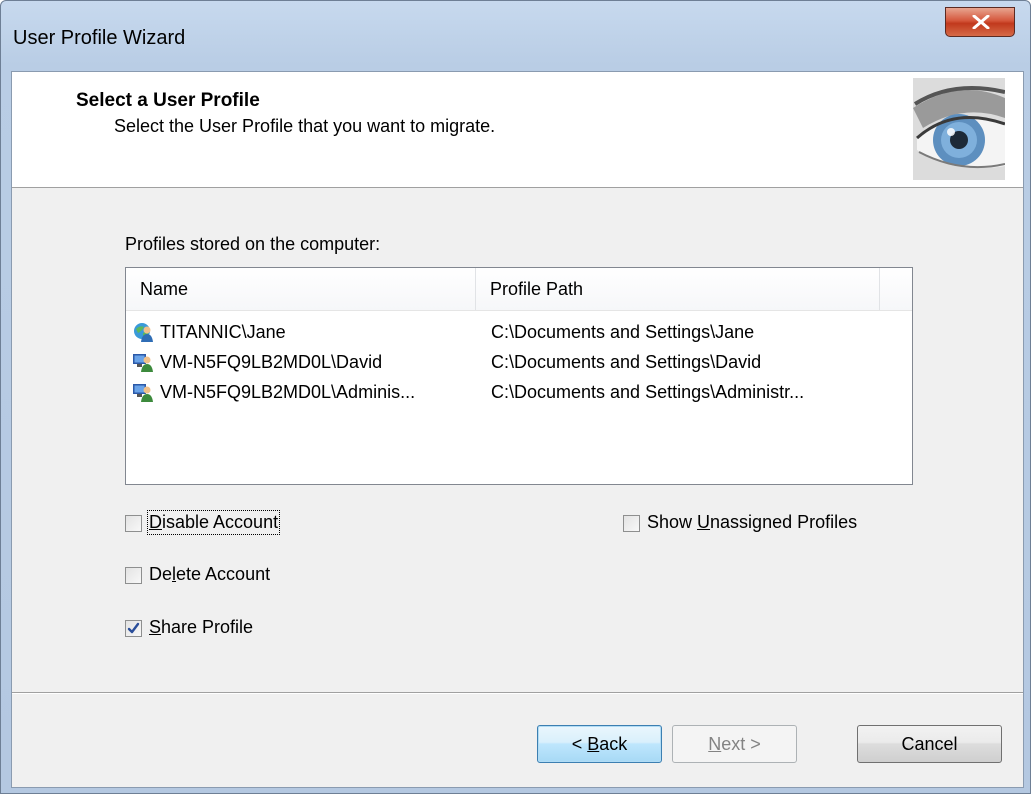 The image size is (1033, 796). I want to click on window-title: User Profile Wizard, so click(99, 38).